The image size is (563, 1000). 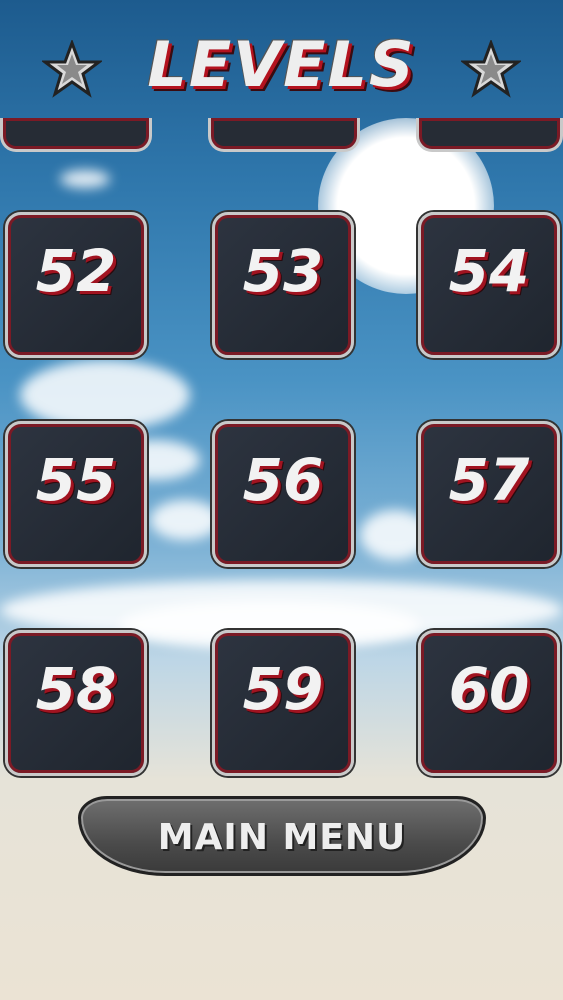 I want to click on level-tile: 52, so click(x=76, y=285).